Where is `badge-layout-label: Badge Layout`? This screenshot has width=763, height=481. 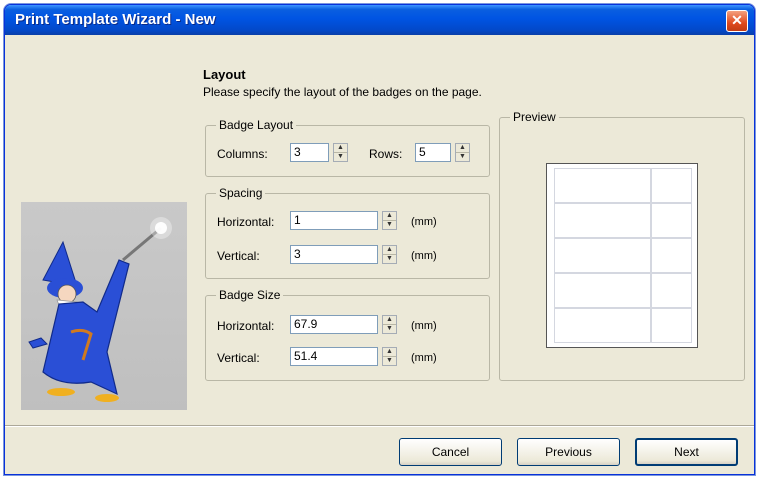 badge-layout-label: Badge Layout is located at coordinates (256, 125).